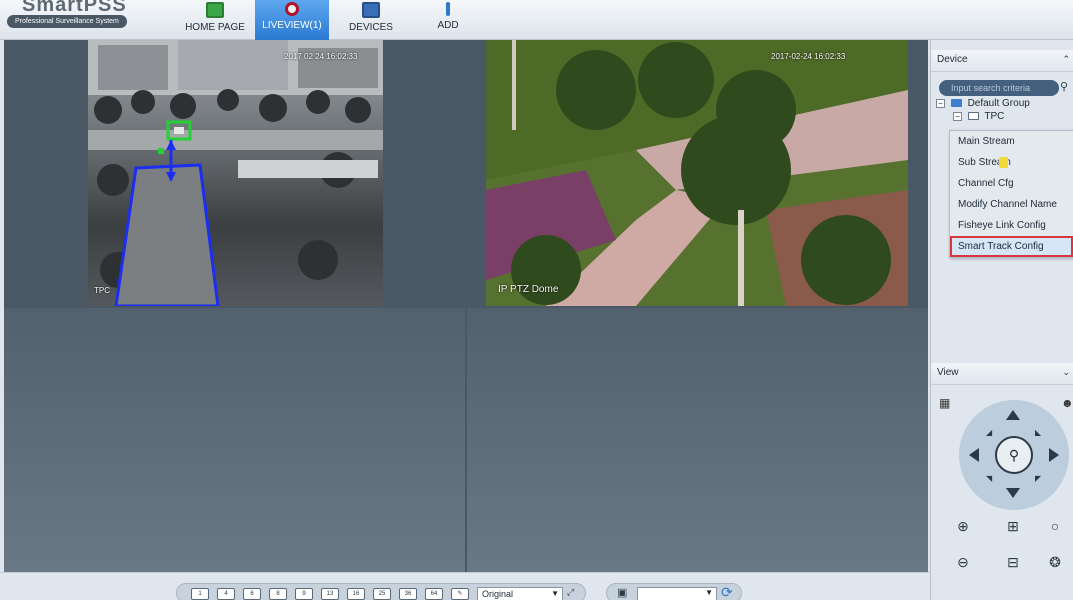  Describe the element at coordinates (292, 25) in the screenshot. I see `tab-label: LIVEVIEW(1)` at that location.